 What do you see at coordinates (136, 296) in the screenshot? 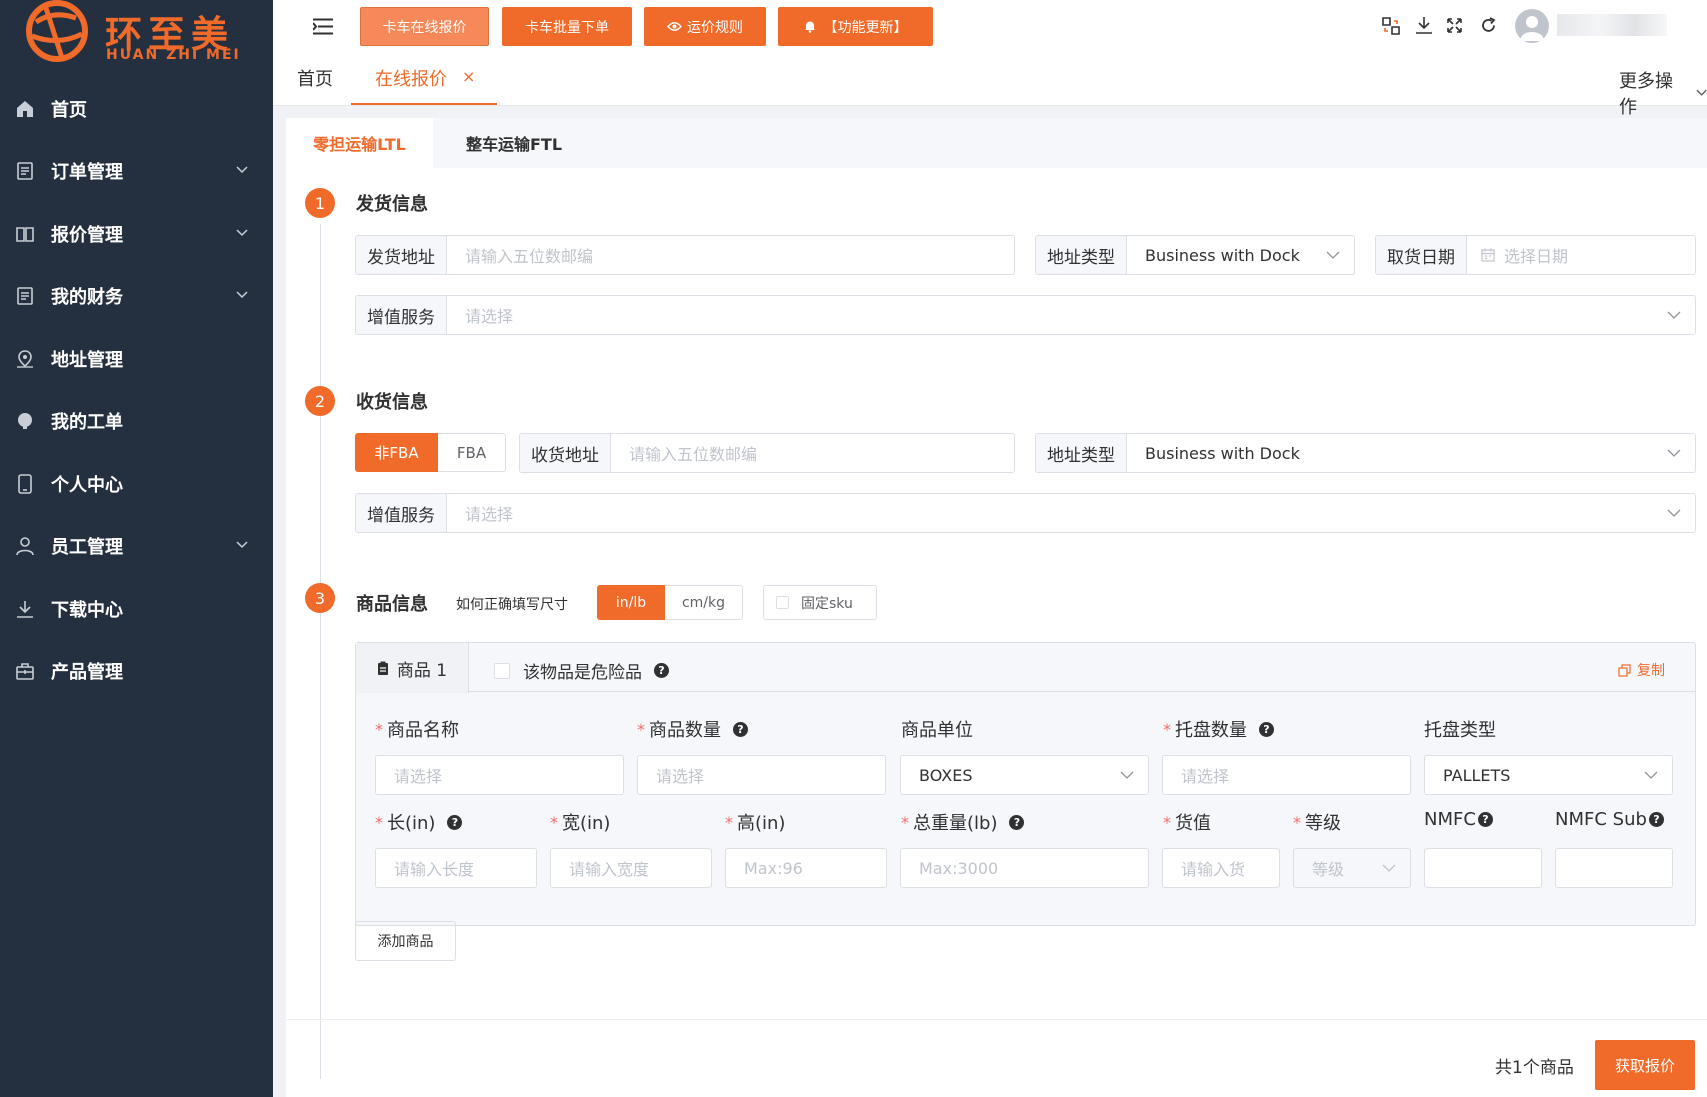
I see `sidebar-item-finance: 我的财务` at bounding box center [136, 296].